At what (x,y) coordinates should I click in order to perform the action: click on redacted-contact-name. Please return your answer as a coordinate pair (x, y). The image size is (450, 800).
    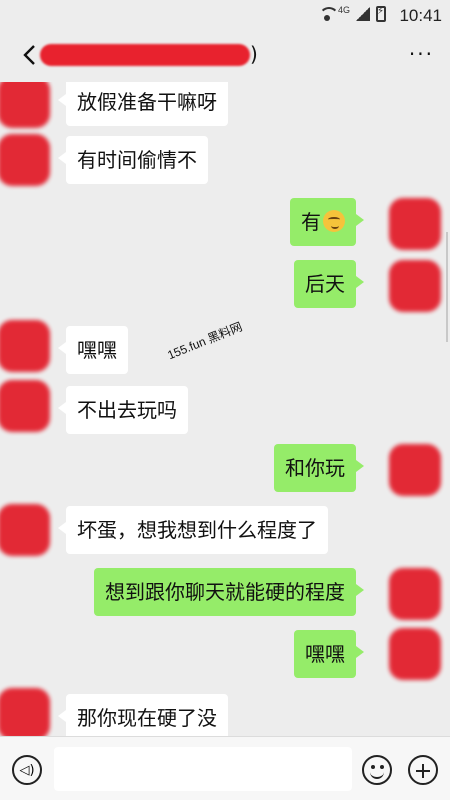
    Looking at the image, I should click on (145, 55).